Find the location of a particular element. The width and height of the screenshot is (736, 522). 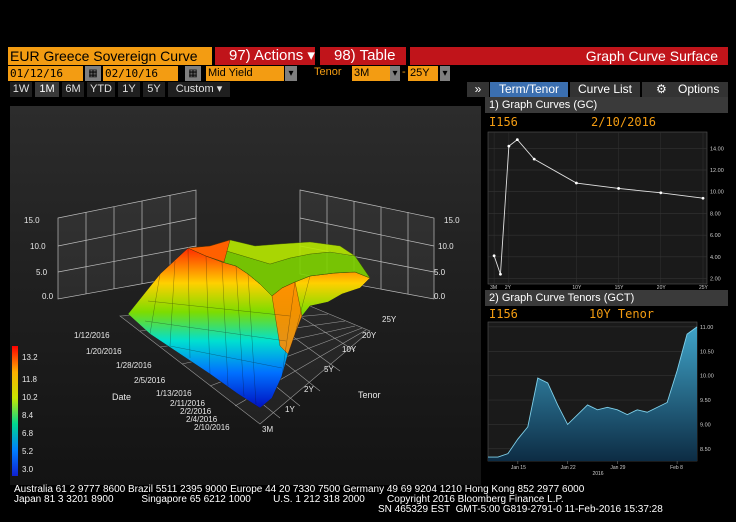

gc-y-tick: 14.00 is located at coordinates (717, 149).